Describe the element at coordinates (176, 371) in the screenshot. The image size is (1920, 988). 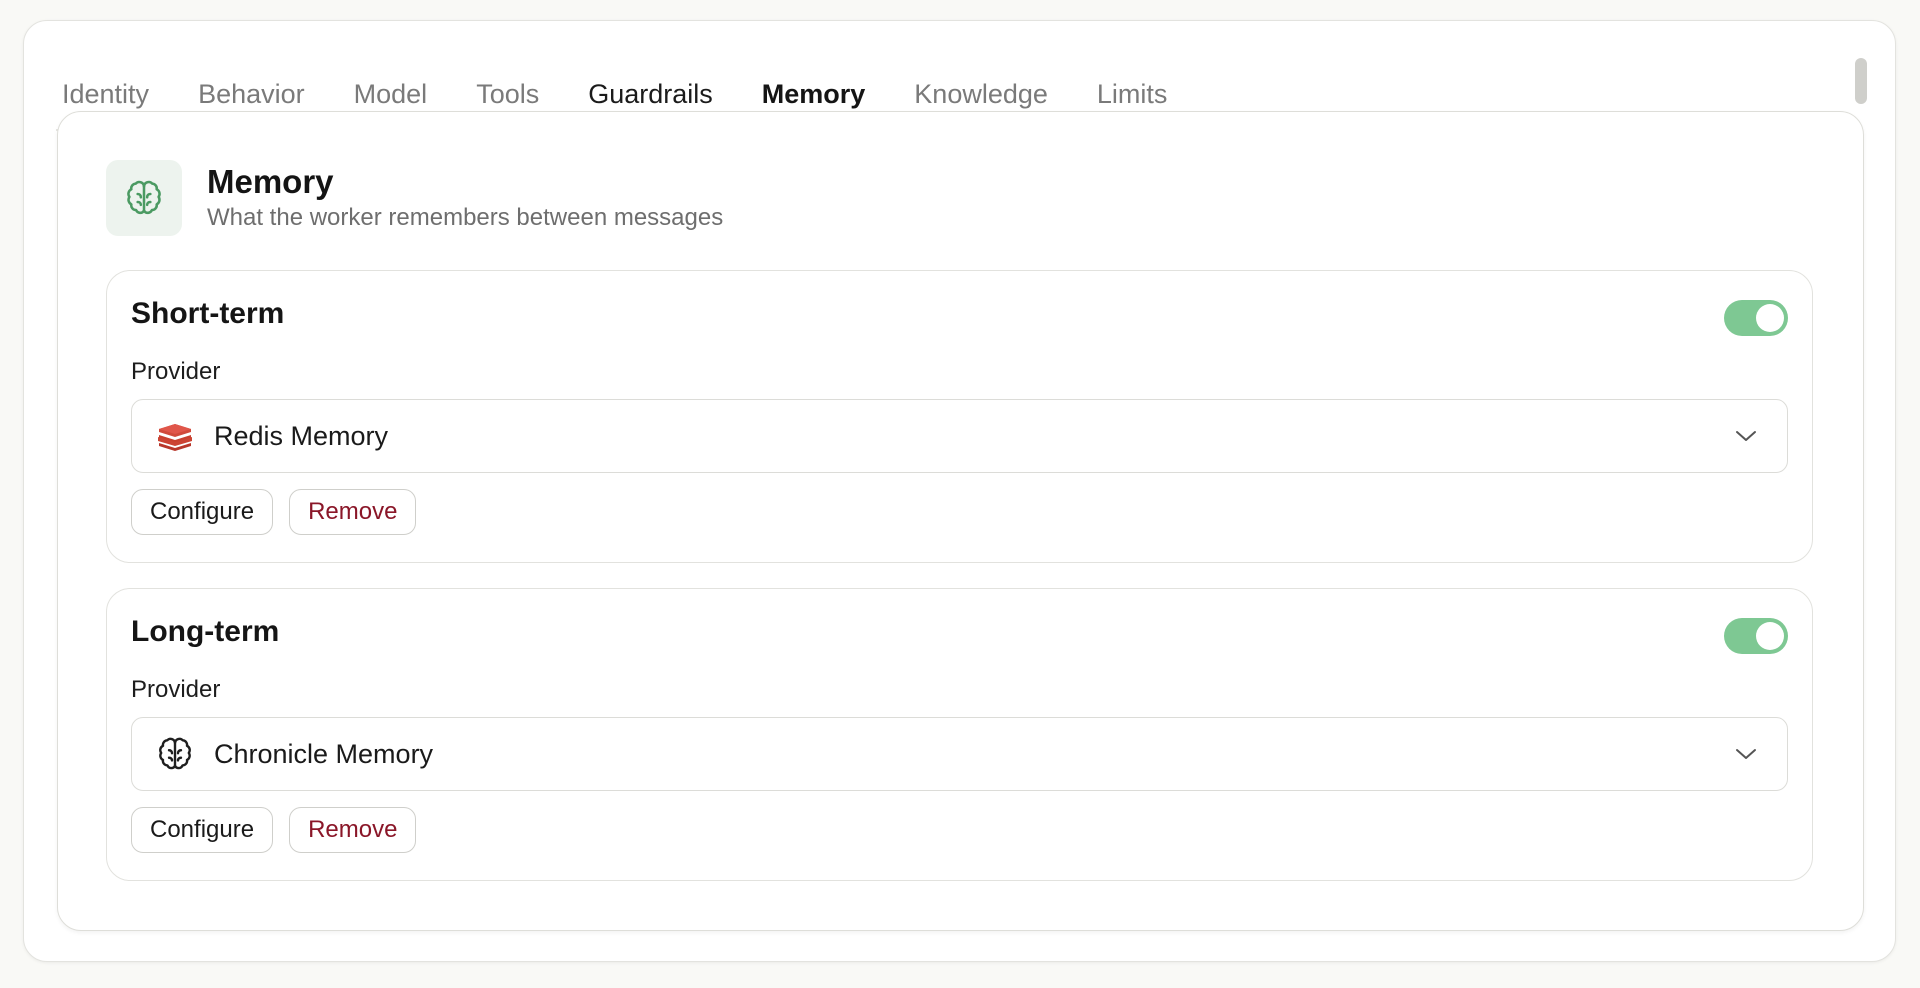
I see `short-term-provider-label: Provider` at that location.